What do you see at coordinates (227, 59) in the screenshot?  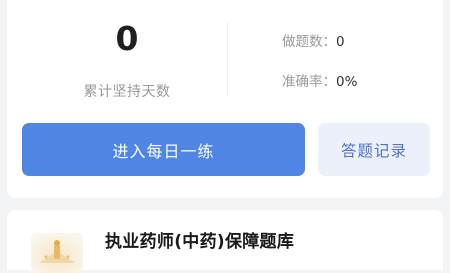 I see `stats-divider` at bounding box center [227, 59].